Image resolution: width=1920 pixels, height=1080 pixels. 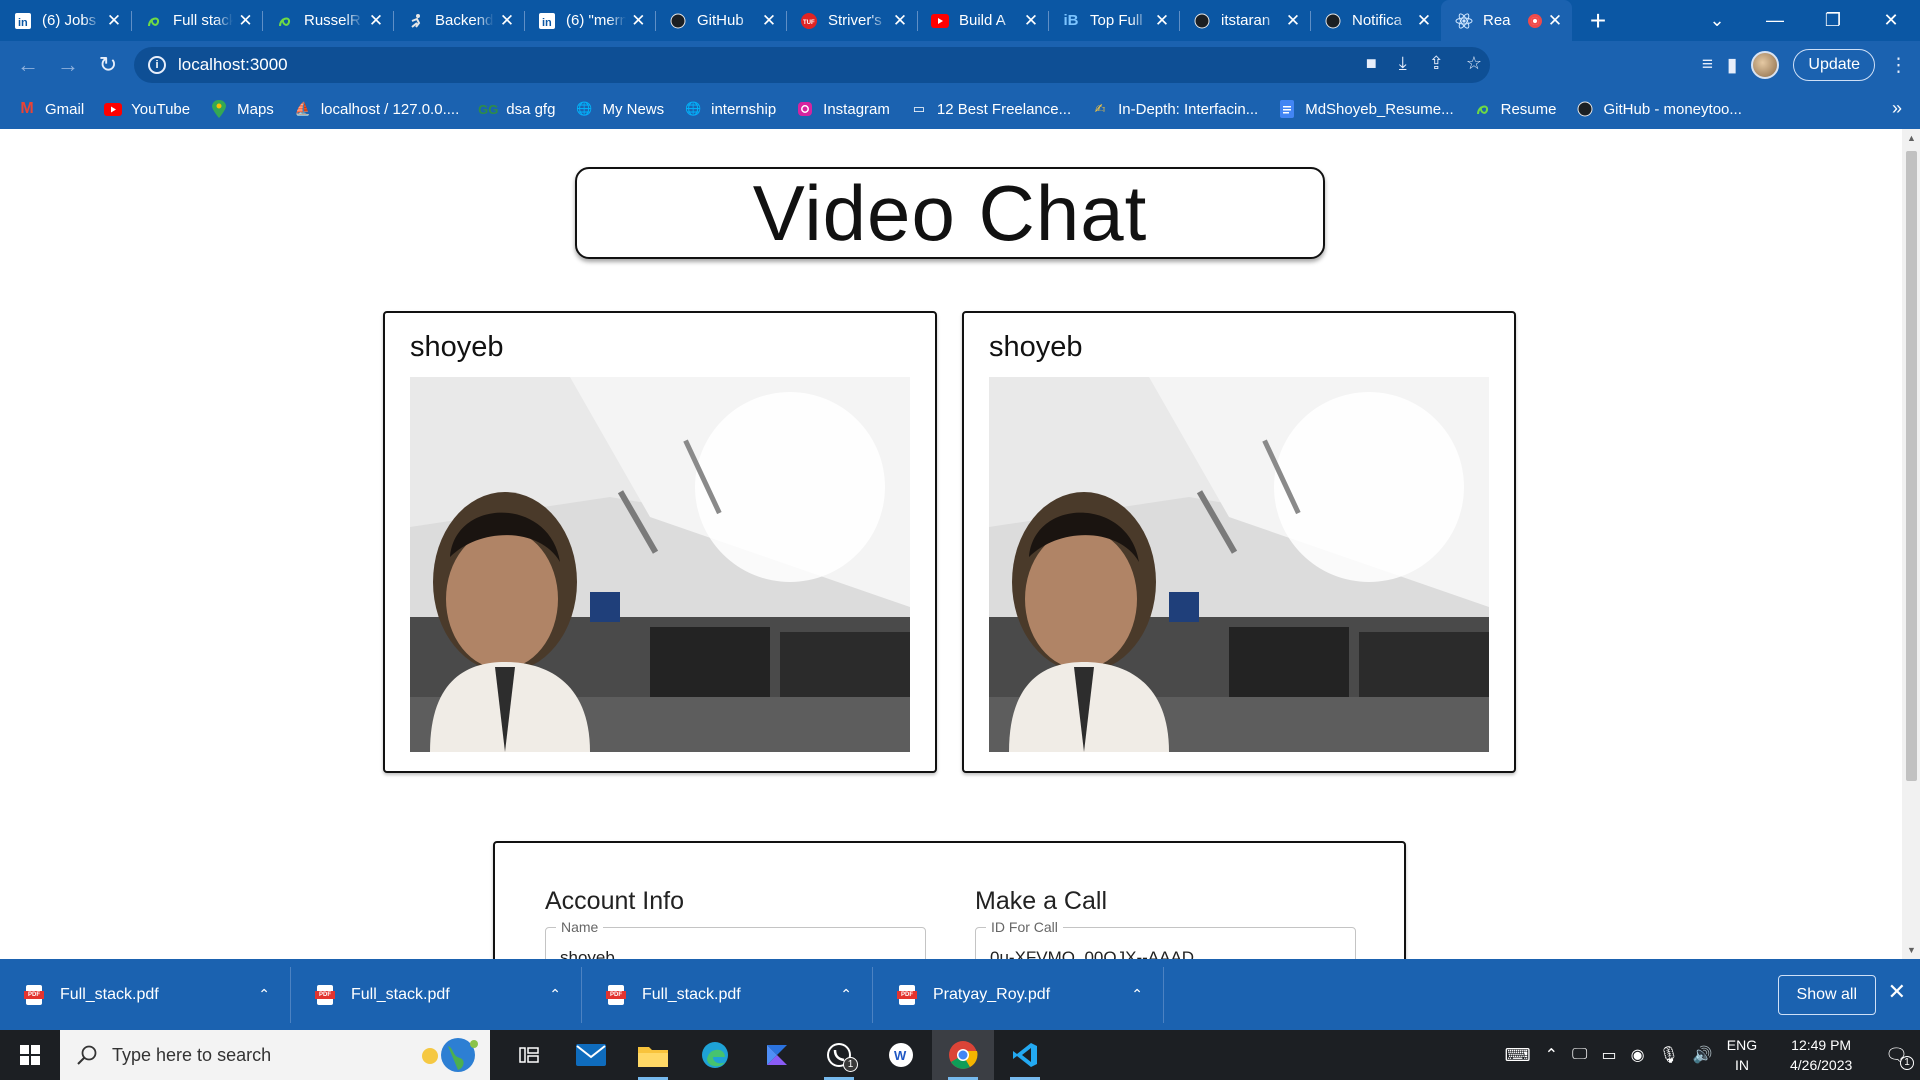 What do you see at coordinates (1891, 20) in the screenshot?
I see `close-window-icon: ✕` at bounding box center [1891, 20].